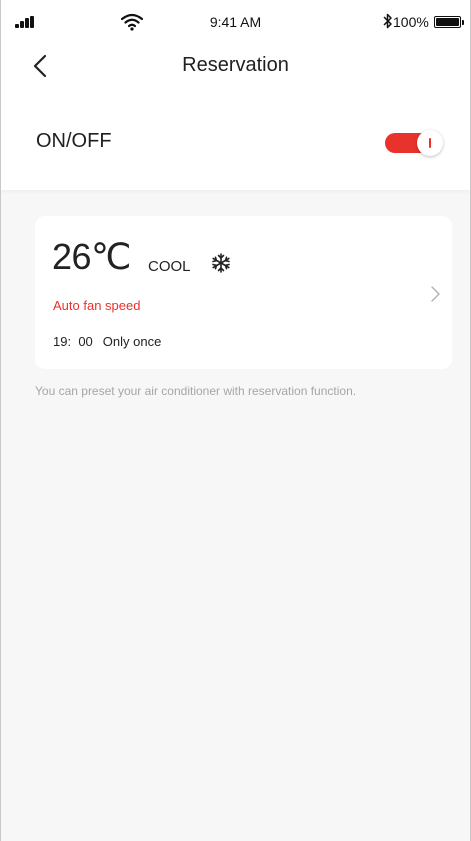  I want to click on page-title: Reservation, so click(235, 65).